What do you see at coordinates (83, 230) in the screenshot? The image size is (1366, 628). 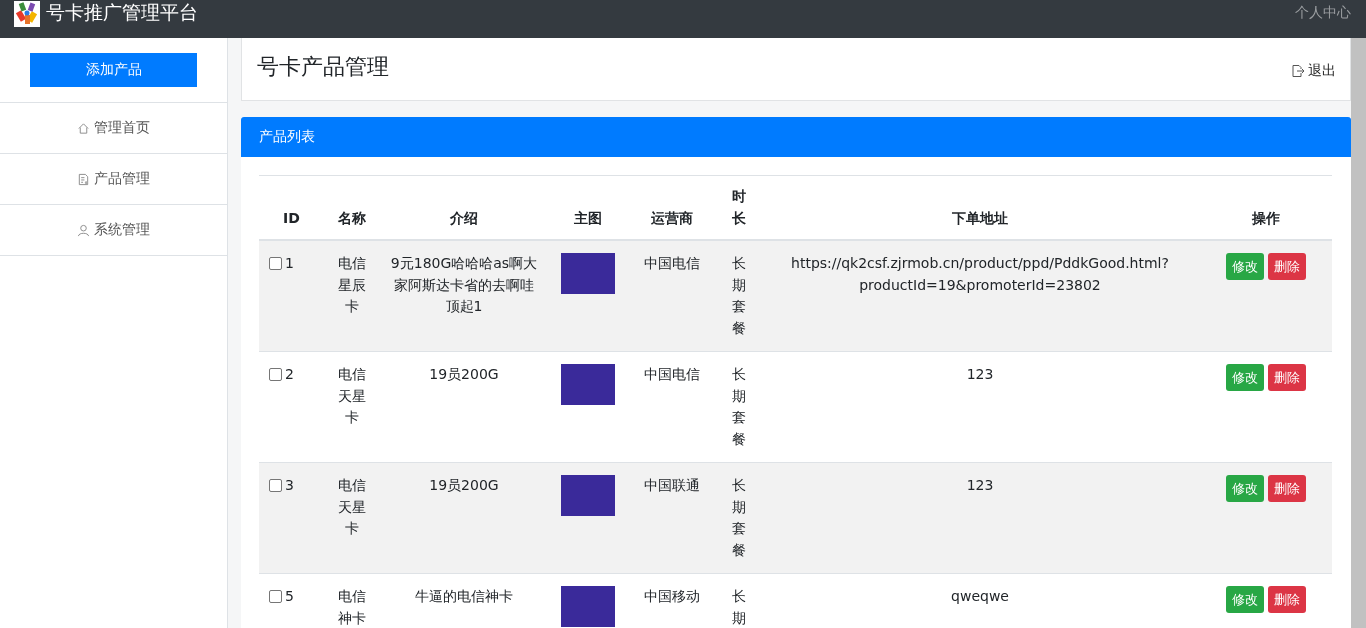 I see `user-icon` at bounding box center [83, 230].